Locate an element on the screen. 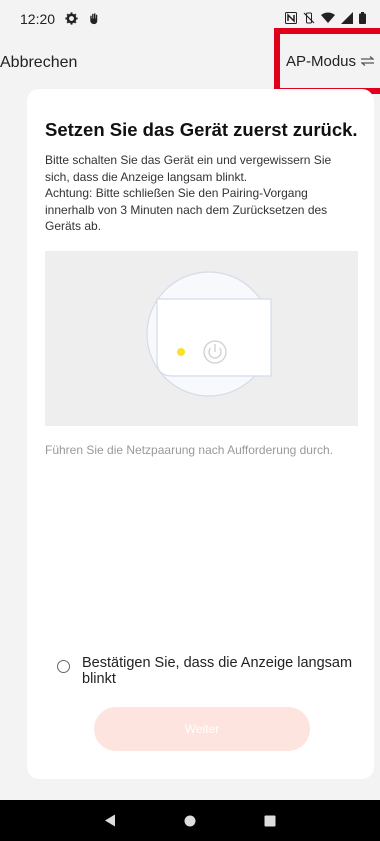 This screenshot has width=380, height=841. wifi-icon is located at coordinates (328, 19).